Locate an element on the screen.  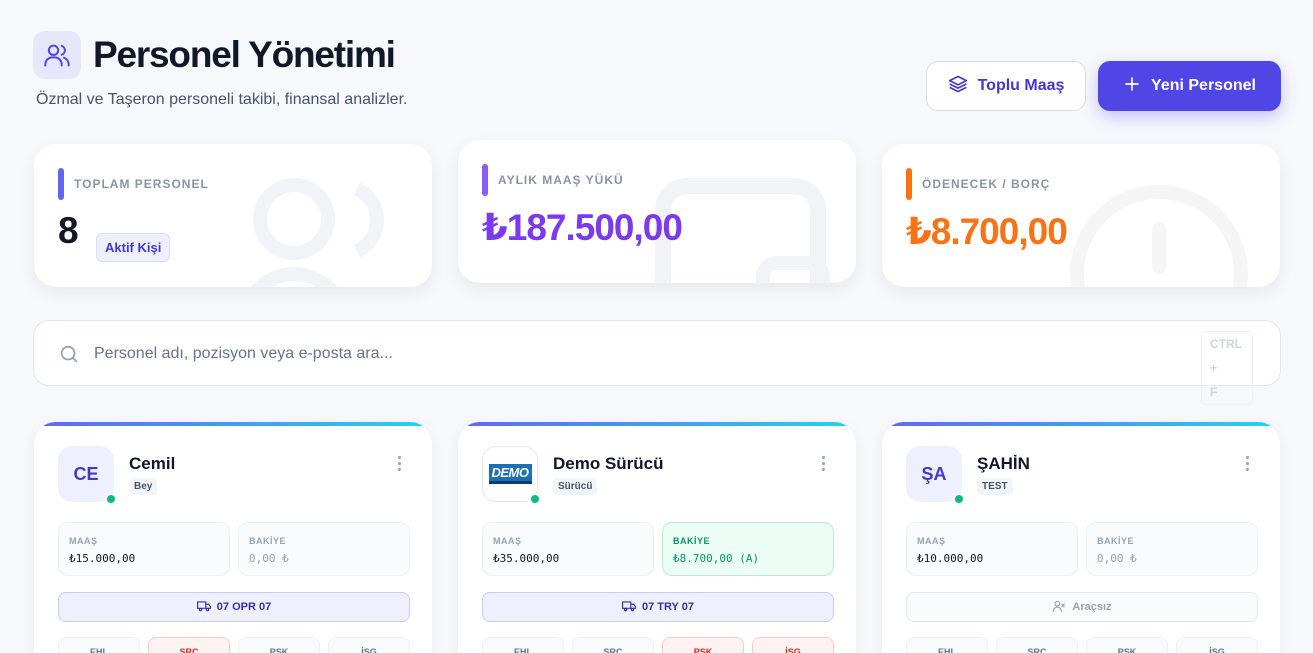
bulk-salary-label: Toplu Maaş is located at coordinates (1021, 85).